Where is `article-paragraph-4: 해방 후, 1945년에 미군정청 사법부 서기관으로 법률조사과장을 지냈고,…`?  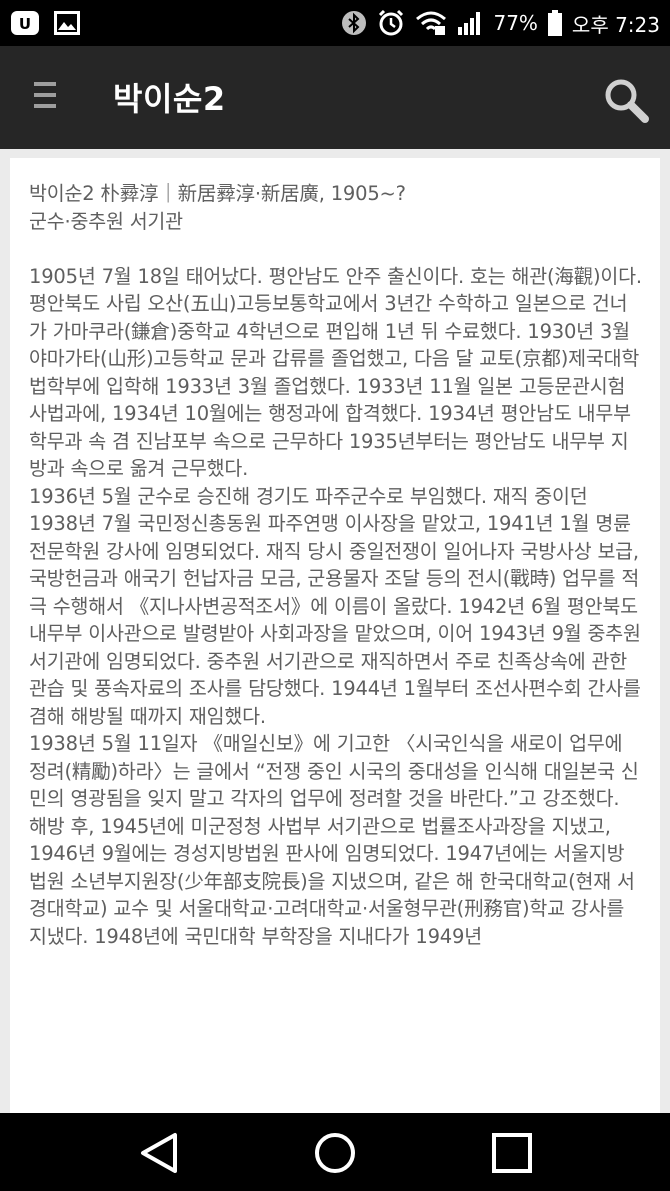
article-paragraph-4: 해방 후, 1945년에 미군정청 사법부 서기관으로 법률조사과장을 지냈고,… is located at coordinates (332, 881).